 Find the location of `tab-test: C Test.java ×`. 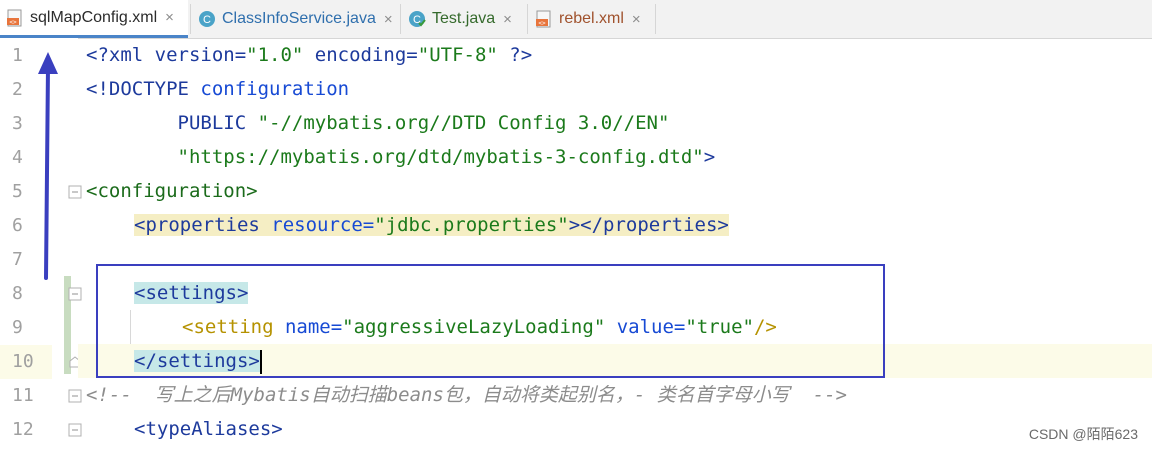

tab-test: C Test.java × is located at coordinates (464, 19).